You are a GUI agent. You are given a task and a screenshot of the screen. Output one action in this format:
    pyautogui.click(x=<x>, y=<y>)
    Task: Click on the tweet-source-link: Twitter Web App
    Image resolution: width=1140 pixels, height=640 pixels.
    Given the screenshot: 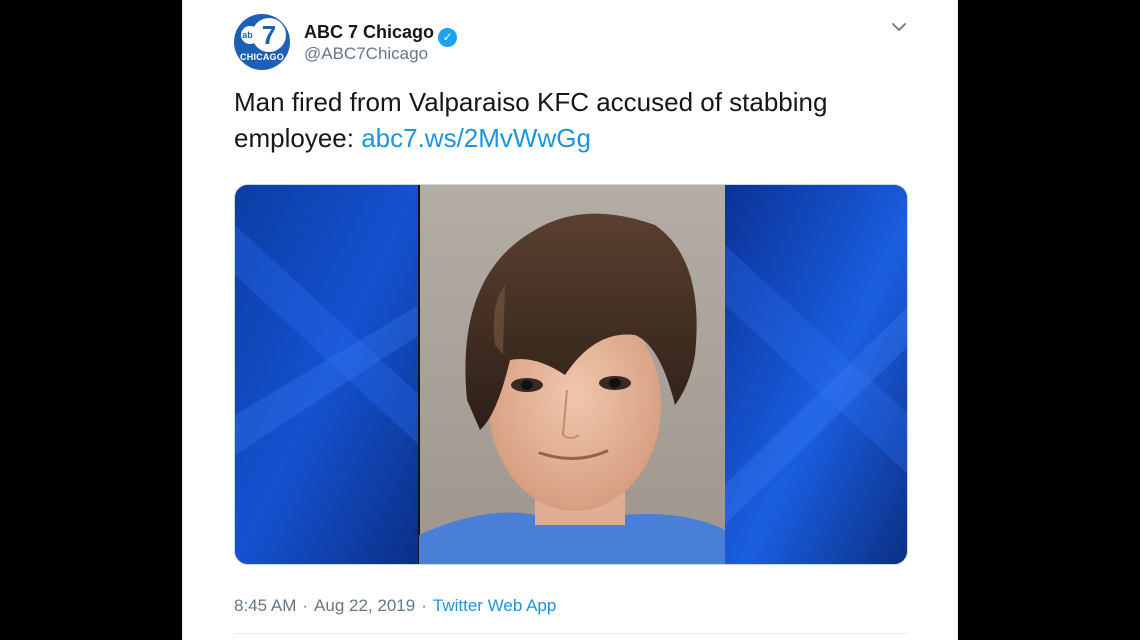 What is the action you would take?
    pyautogui.click(x=494, y=605)
    